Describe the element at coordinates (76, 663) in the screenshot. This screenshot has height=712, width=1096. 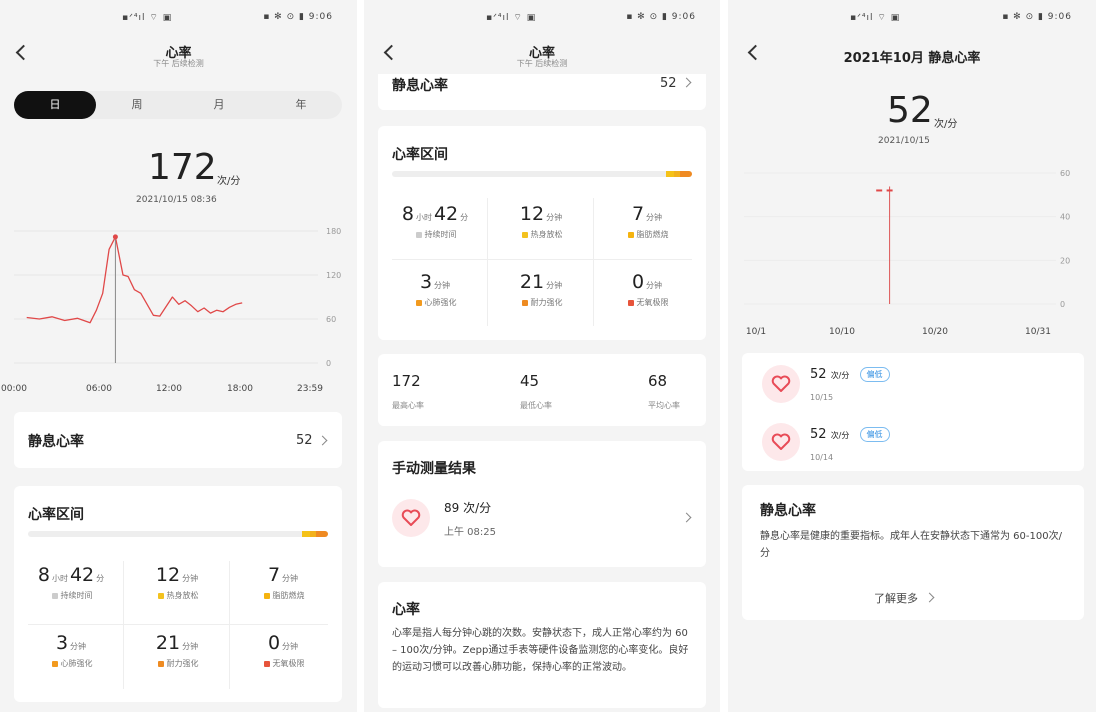
I see `zone-label: 心肺强化` at that location.